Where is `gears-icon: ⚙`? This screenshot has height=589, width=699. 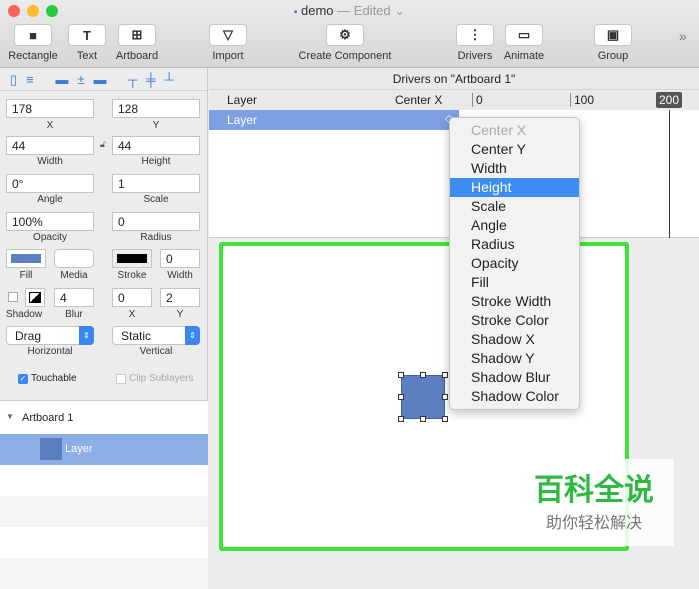
gears-icon: ⚙ is located at coordinates (345, 35).